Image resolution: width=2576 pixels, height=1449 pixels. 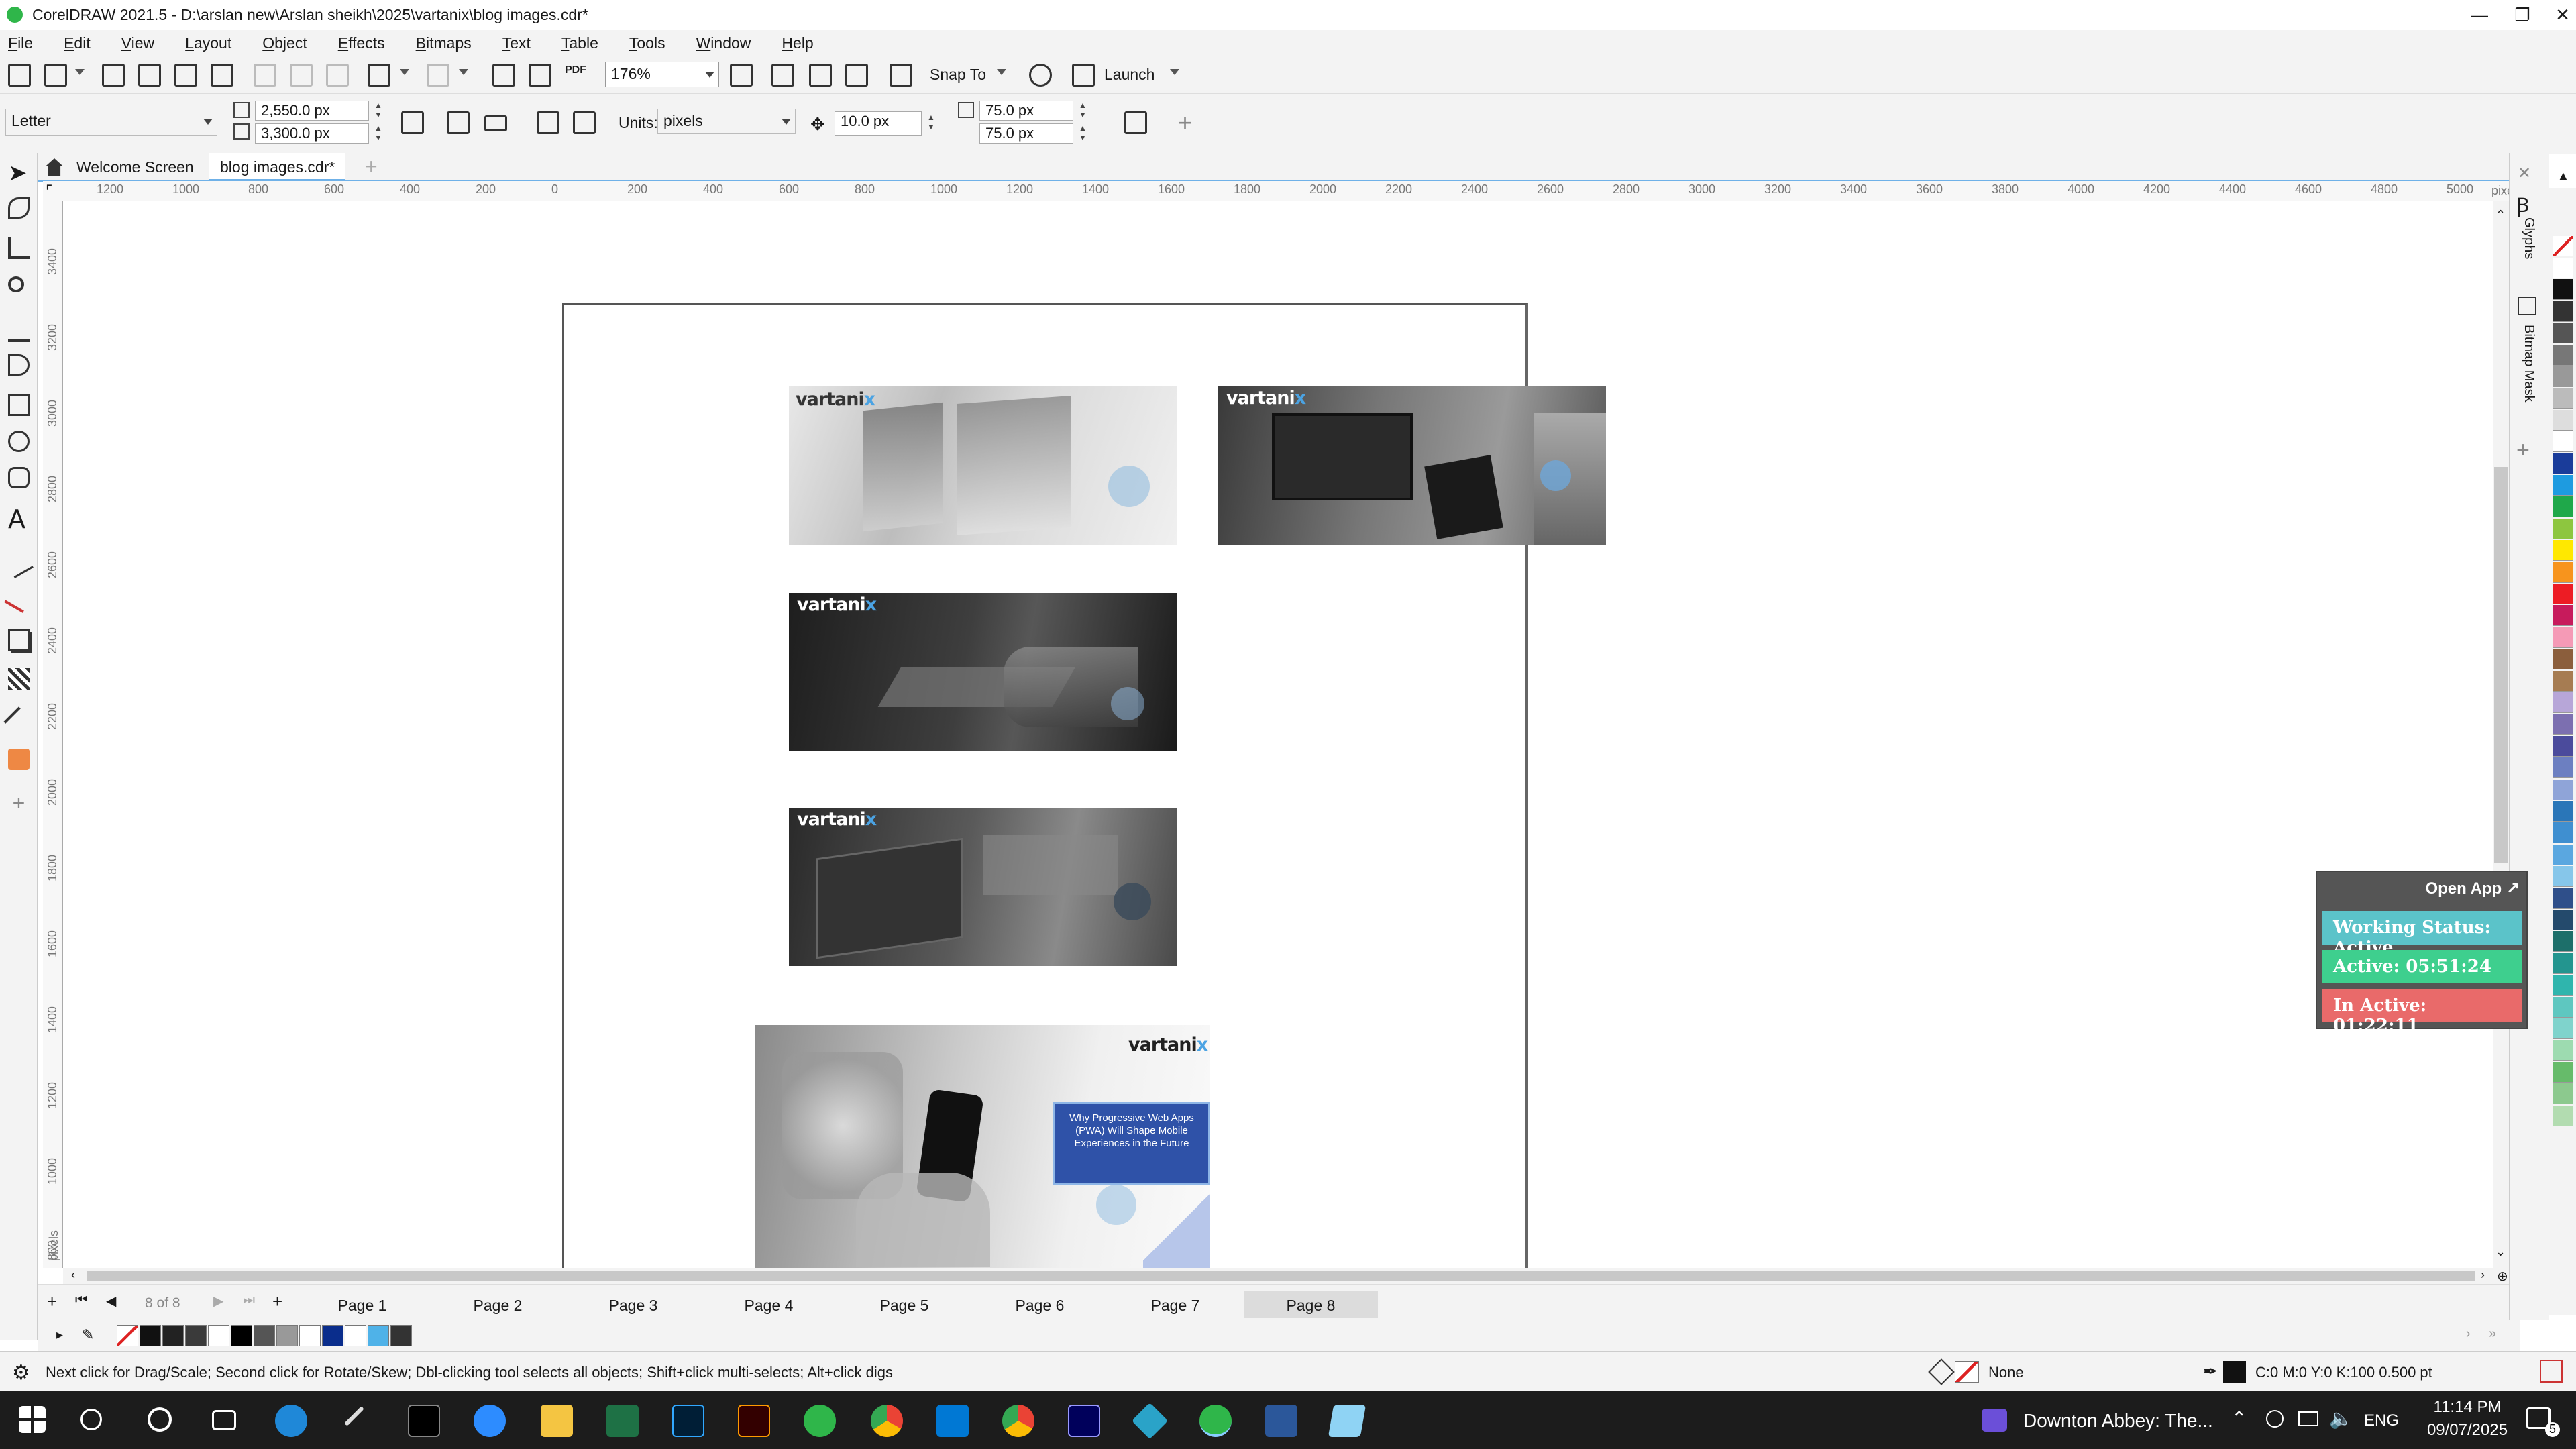 I want to click on scroll-up-icon: ⌃, so click(x=2501, y=215).